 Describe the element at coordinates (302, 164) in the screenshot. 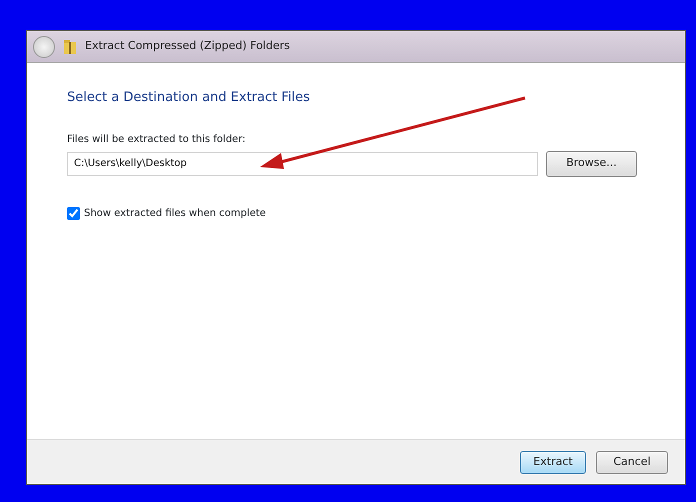

I see `destination-field: C:\Users\kelly\Desktop` at that location.